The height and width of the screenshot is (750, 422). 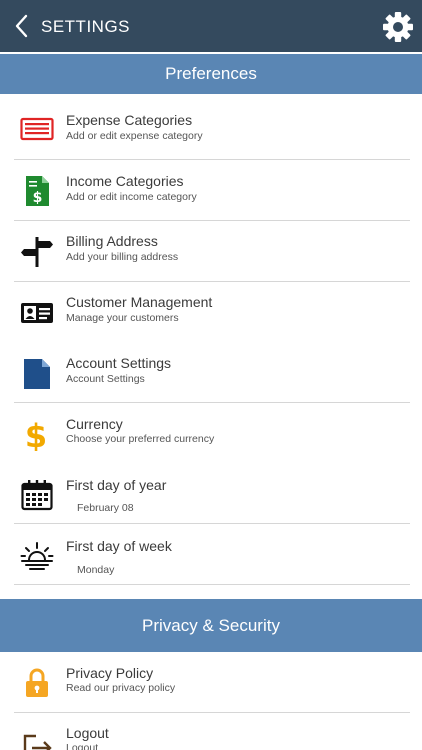 I want to click on back-button, so click(x=22, y=26).